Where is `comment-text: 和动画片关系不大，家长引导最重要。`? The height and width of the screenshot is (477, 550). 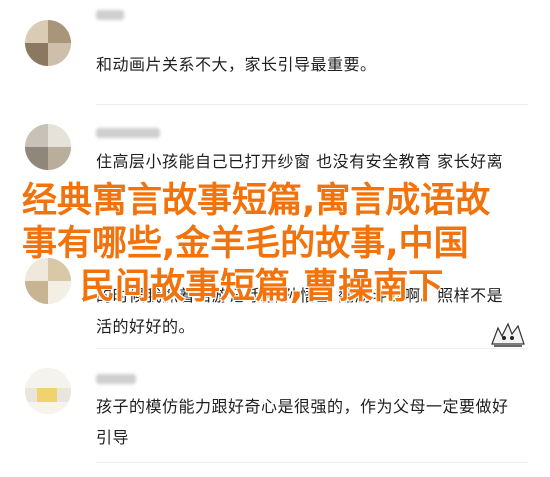 comment-text: 和动画片关系不大，家长引导最重要。 is located at coordinates (236, 64).